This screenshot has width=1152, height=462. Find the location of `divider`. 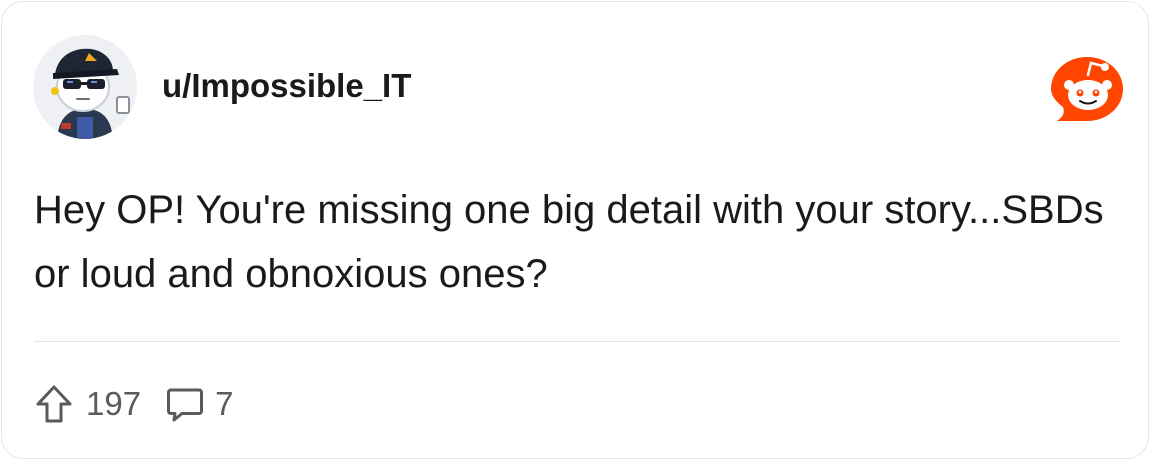

divider is located at coordinates (577, 341).